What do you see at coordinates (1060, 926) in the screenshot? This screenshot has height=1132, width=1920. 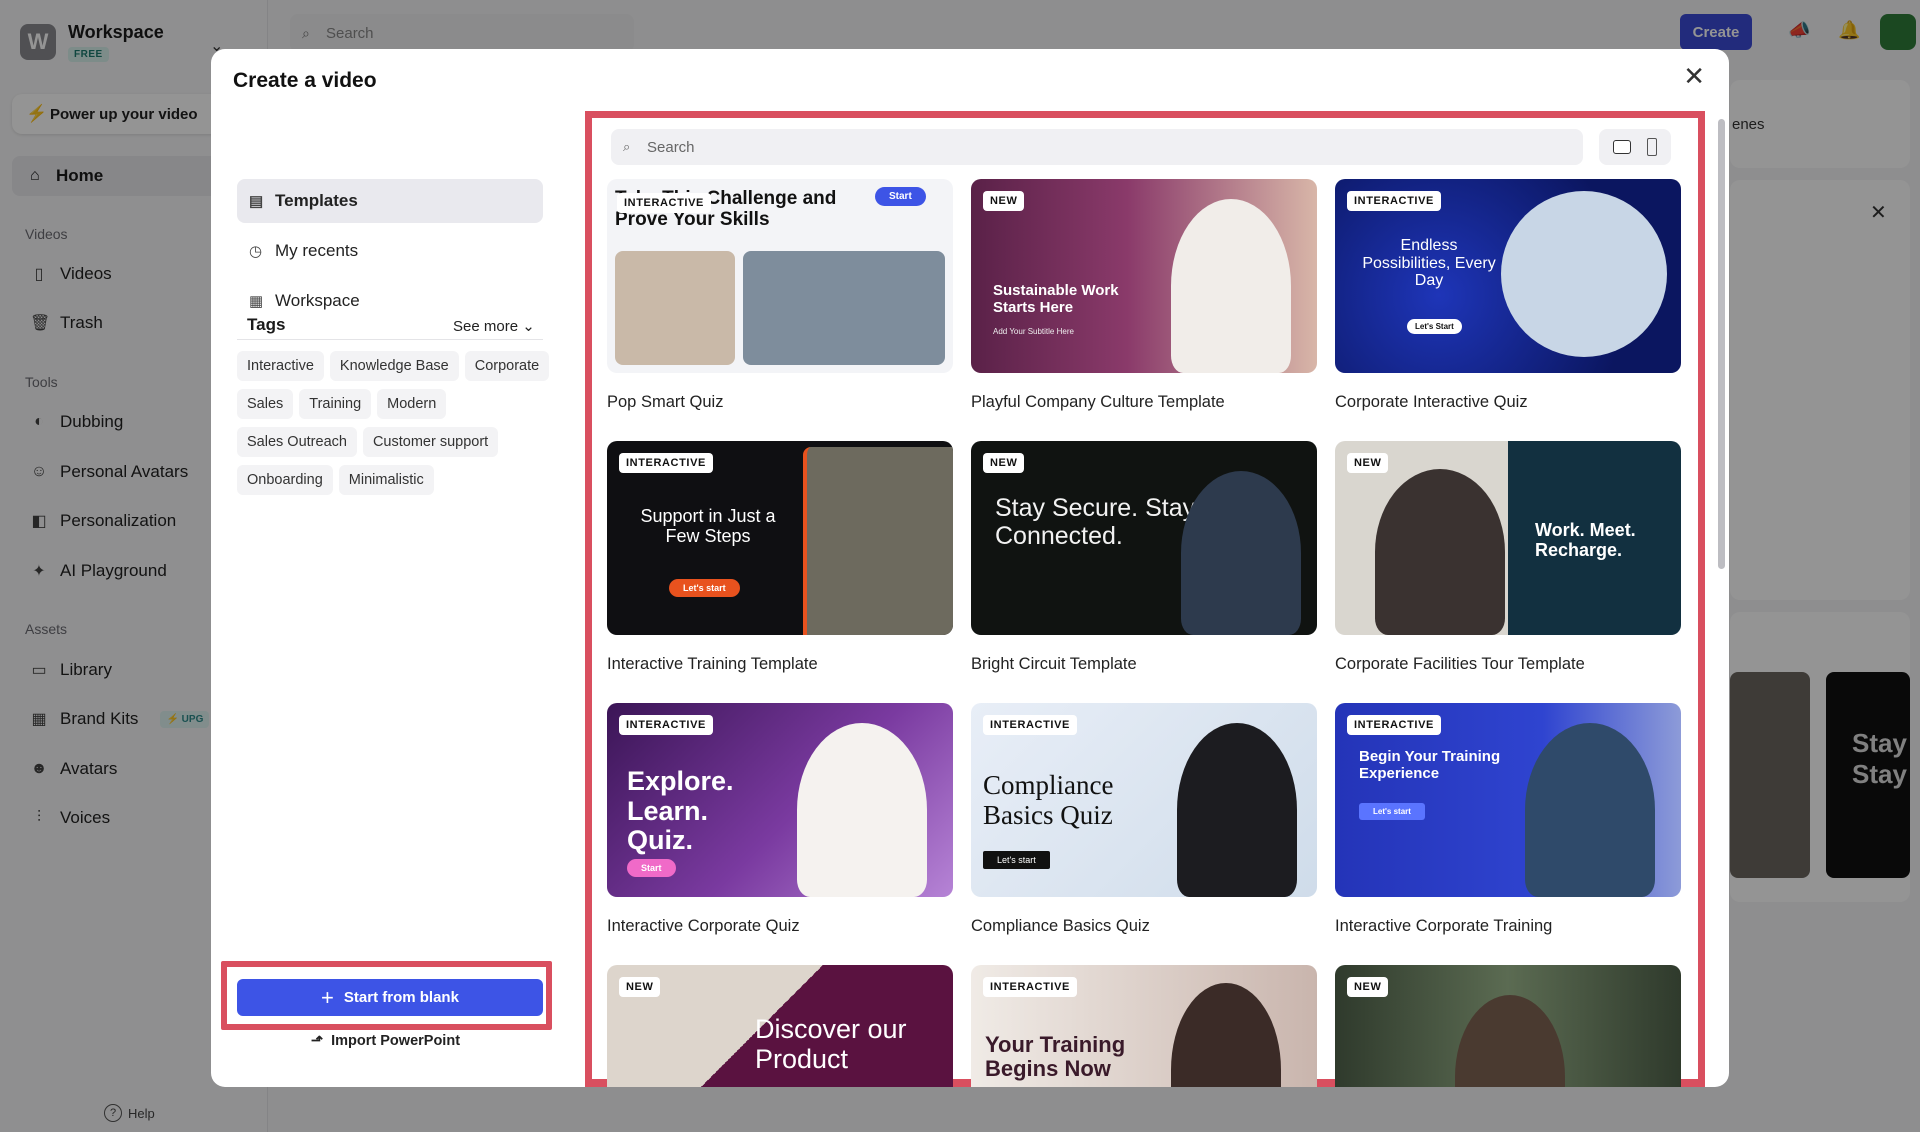 I see `template-name: Compliance Basics Quiz` at bounding box center [1060, 926].